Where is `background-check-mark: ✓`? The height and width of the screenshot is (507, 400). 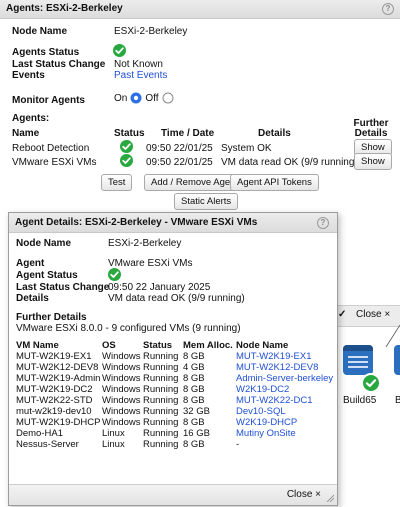 background-check-mark: ✓ is located at coordinates (342, 314).